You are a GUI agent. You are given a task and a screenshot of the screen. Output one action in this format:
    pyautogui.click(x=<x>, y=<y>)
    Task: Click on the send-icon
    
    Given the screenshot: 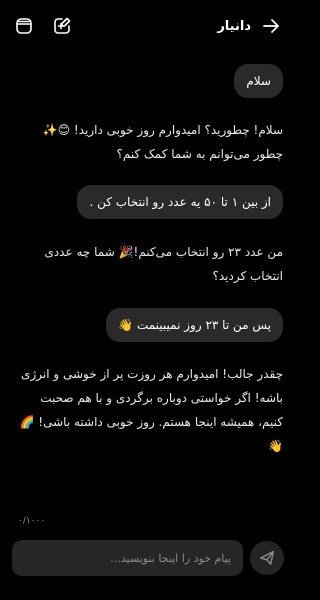 What is the action you would take?
    pyautogui.click(x=267, y=558)
    